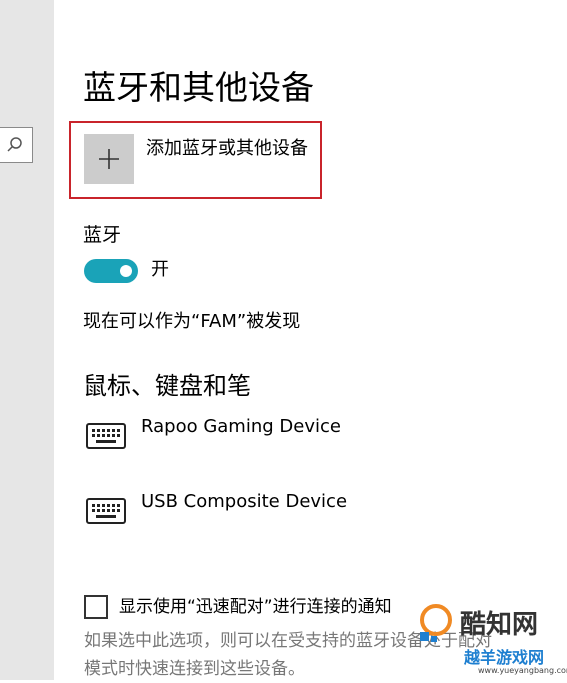  What do you see at coordinates (227, 149) in the screenshot?
I see `add-device-label: 添加蓝牙或其他设备` at bounding box center [227, 149].